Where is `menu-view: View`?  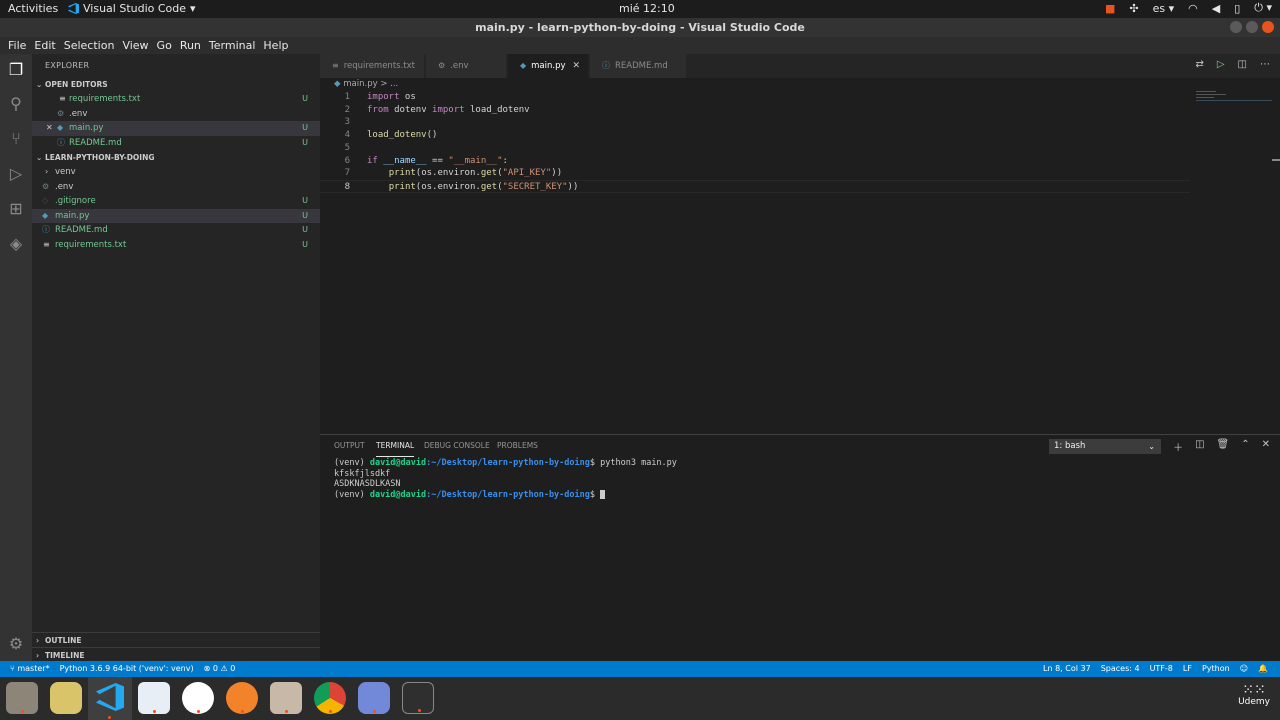 menu-view: View is located at coordinates (135, 45).